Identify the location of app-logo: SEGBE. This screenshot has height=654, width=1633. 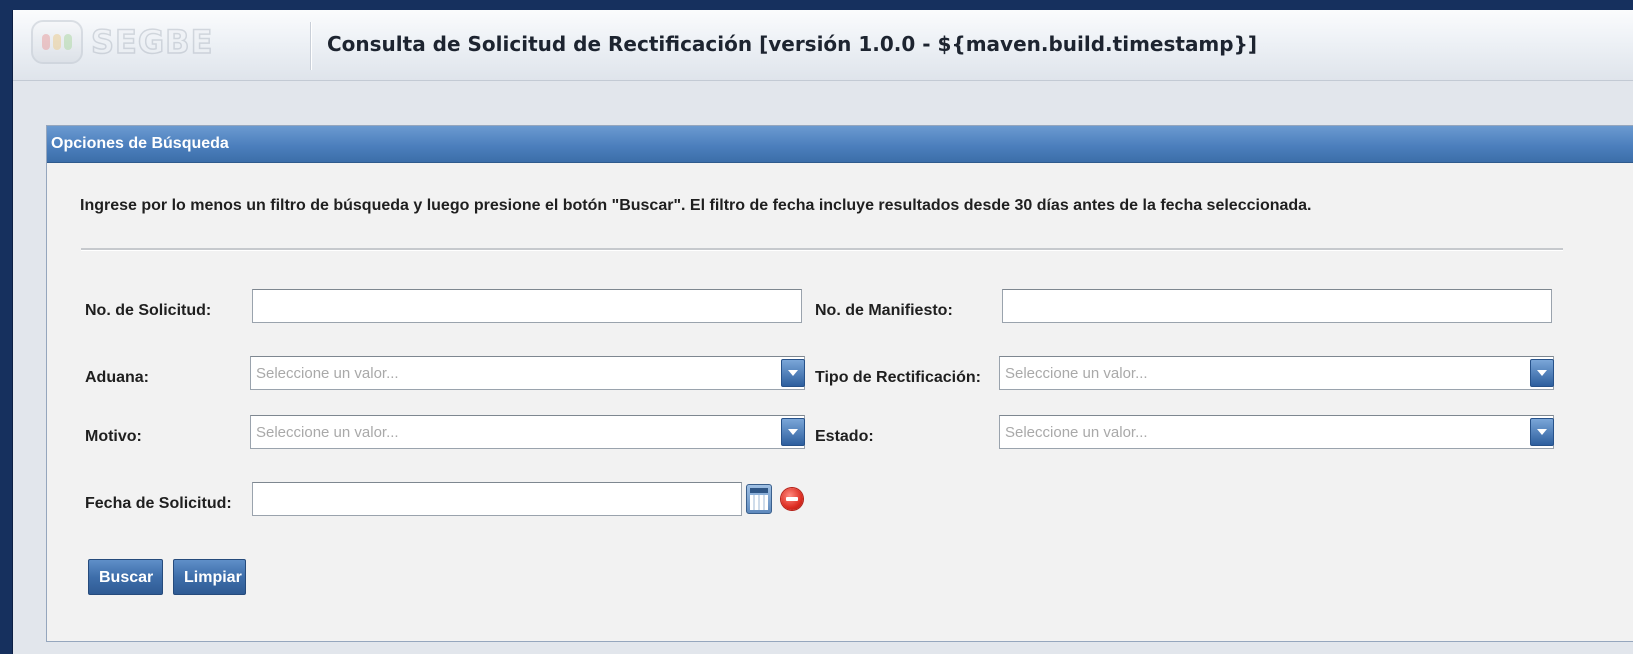
(166, 42).